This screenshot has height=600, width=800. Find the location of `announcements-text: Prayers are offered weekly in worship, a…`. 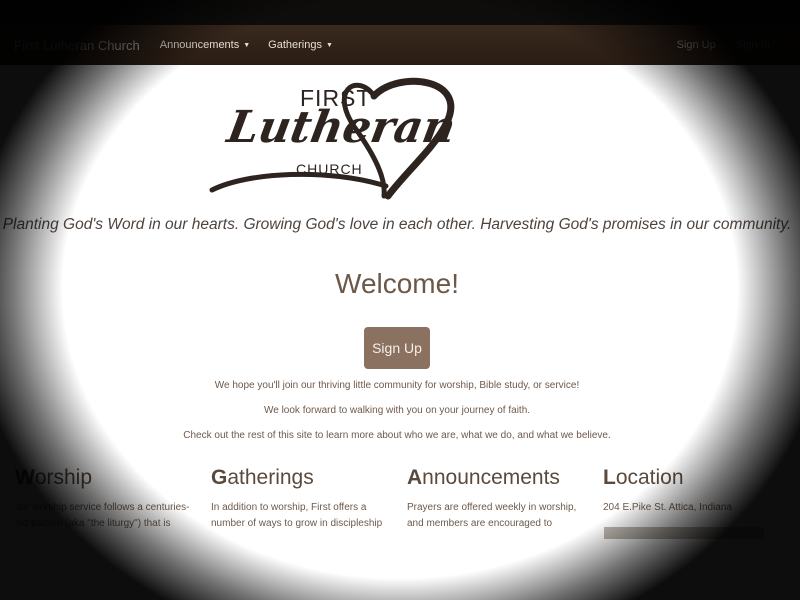

announcements-text: Prayers are offered weekly in worship, a… is located at coordinates (492, 515).